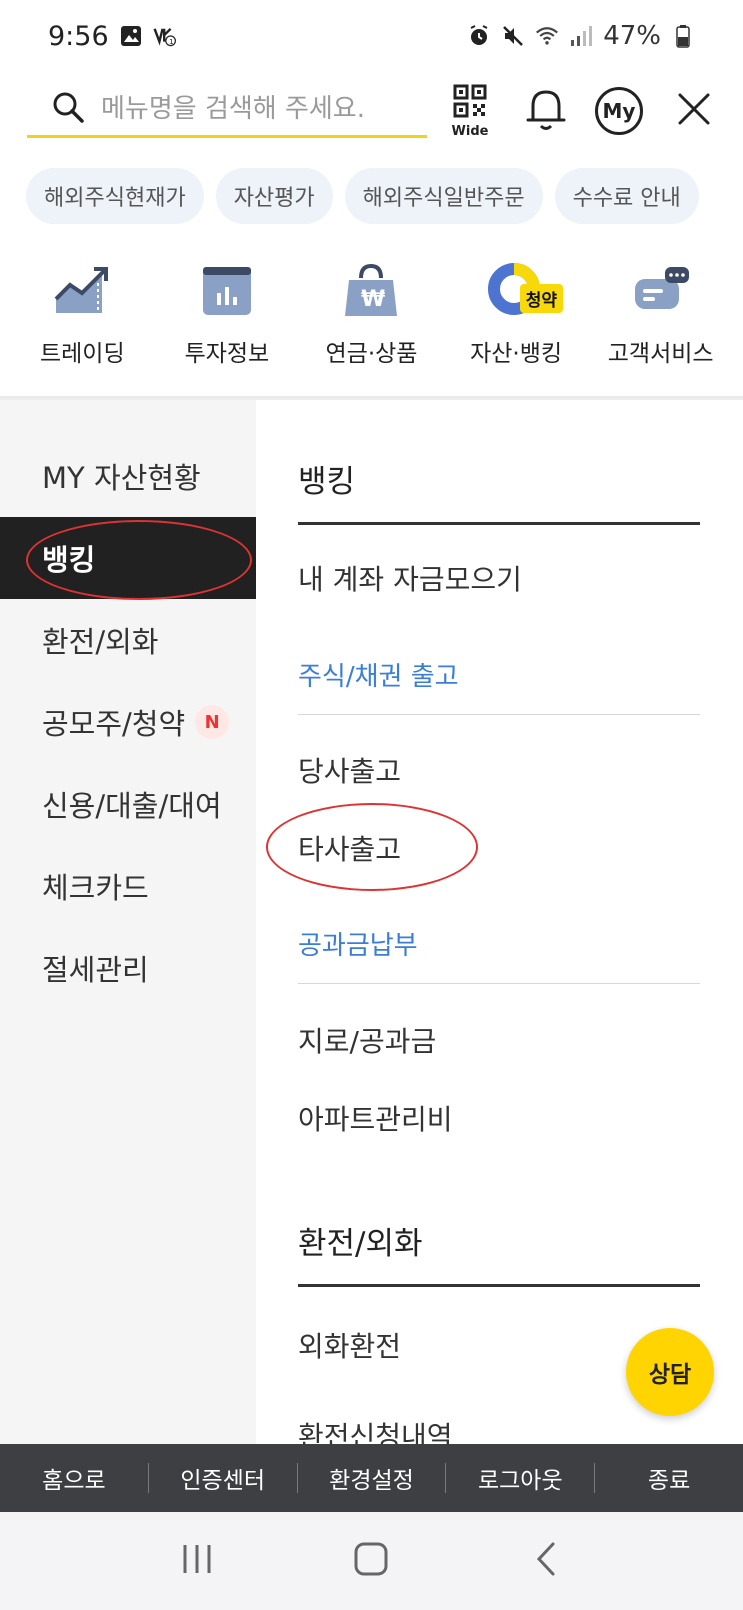 The height and width of the screenshot is (1610, 743). Describe the element at coordinates (227, 354) in the screenshot. I see `category-label: 투자정보` at that location.